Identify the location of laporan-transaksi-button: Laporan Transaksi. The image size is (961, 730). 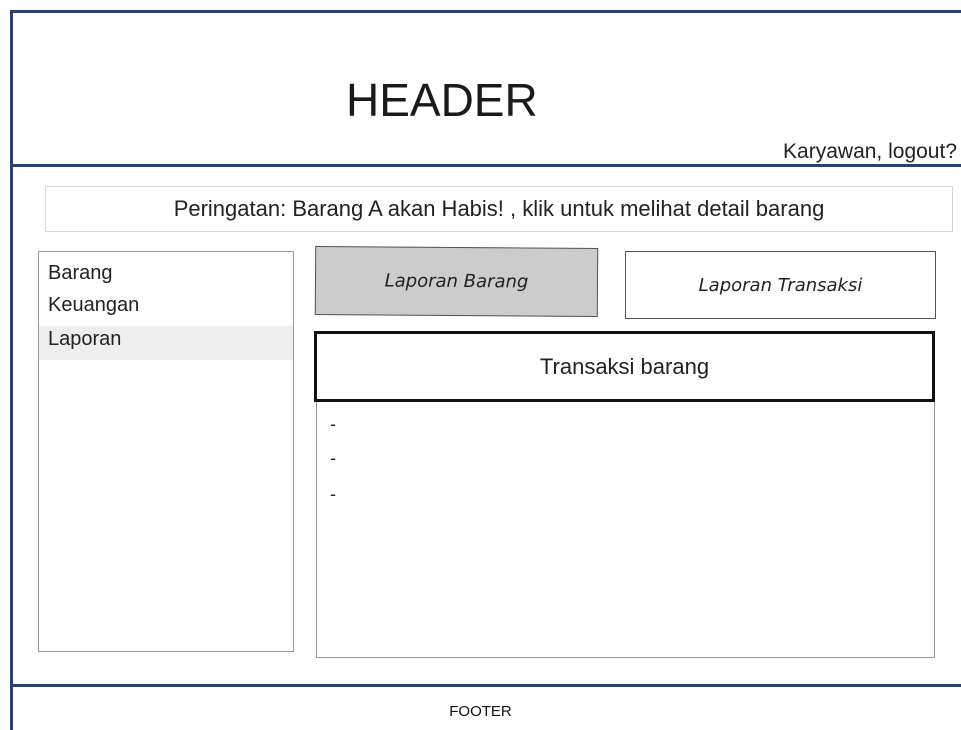
(780, 285).